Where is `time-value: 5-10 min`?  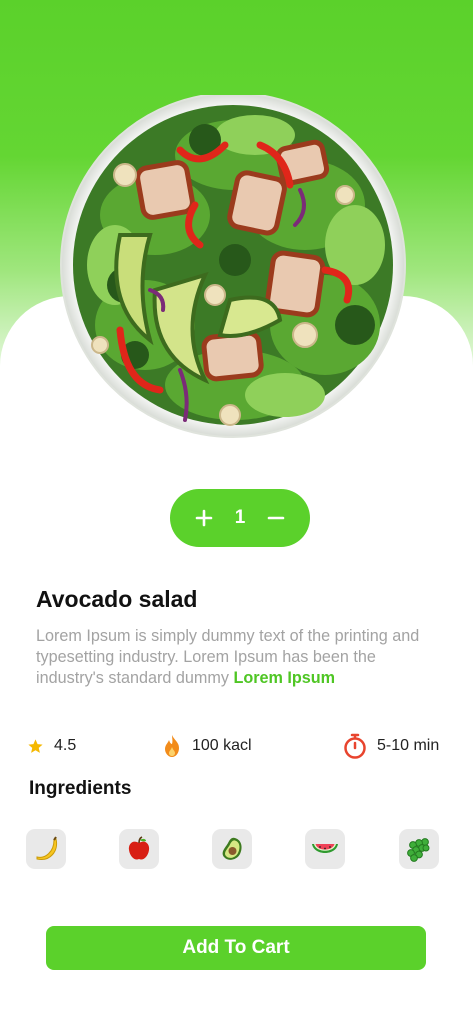
time-value: 5-10 min is located at coordinates (408, 745).